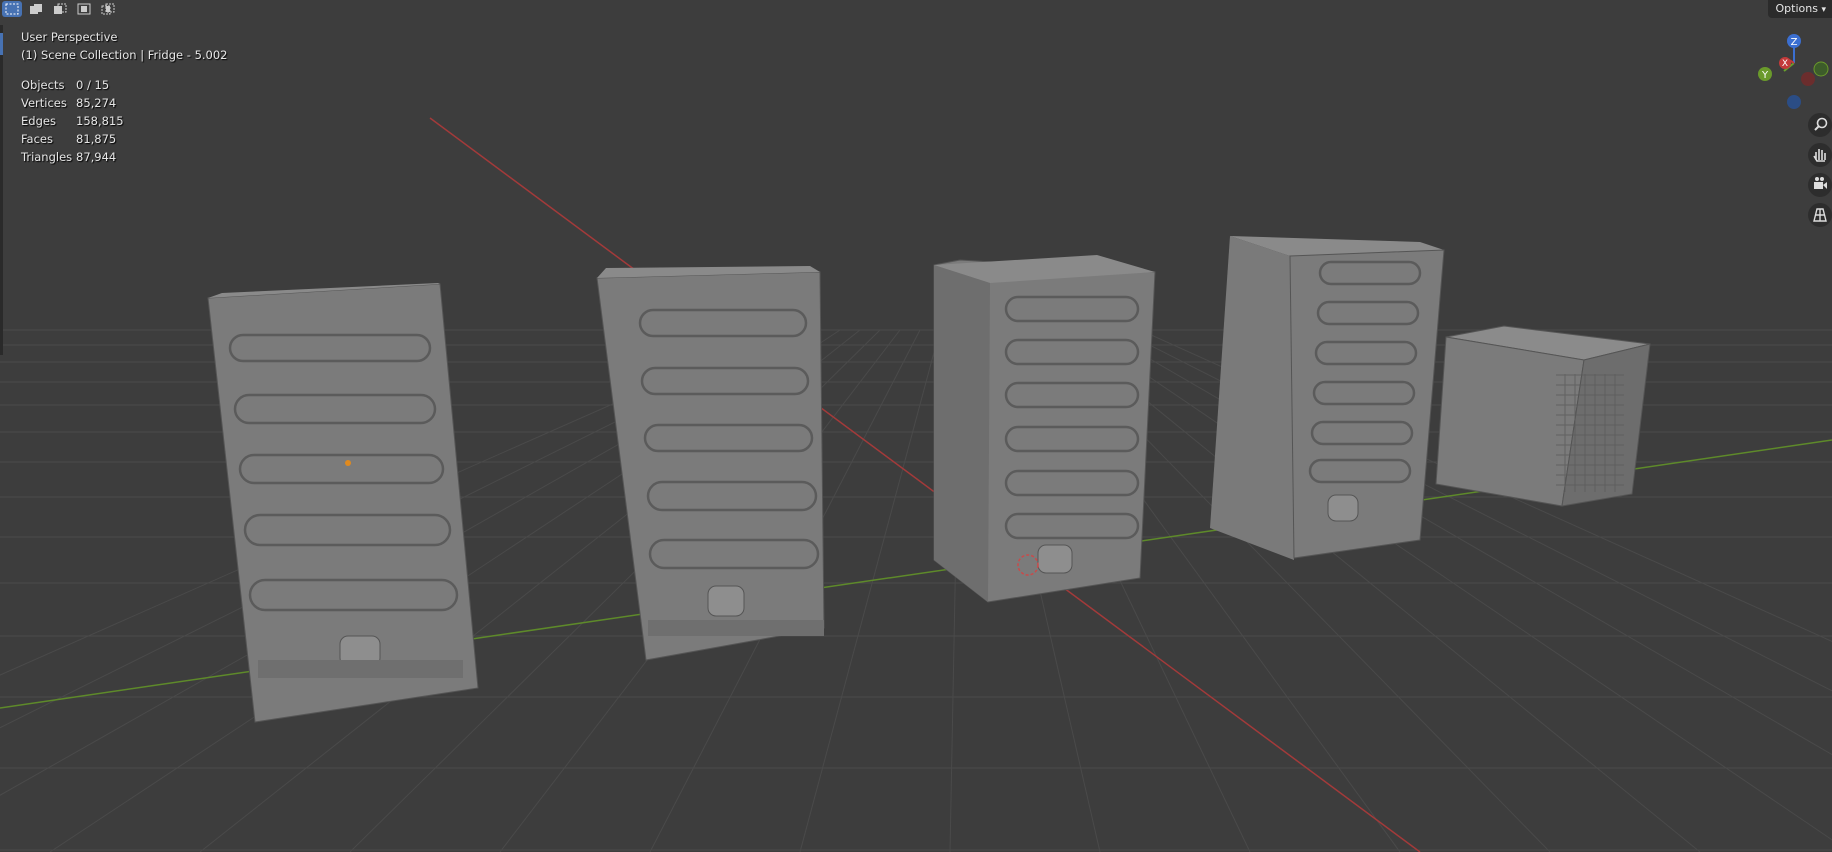 This screenshot has width=1832, height=852. Describe the element at coordinates (1820, 185) in the screenshot. I see `camera-icon` at that location.